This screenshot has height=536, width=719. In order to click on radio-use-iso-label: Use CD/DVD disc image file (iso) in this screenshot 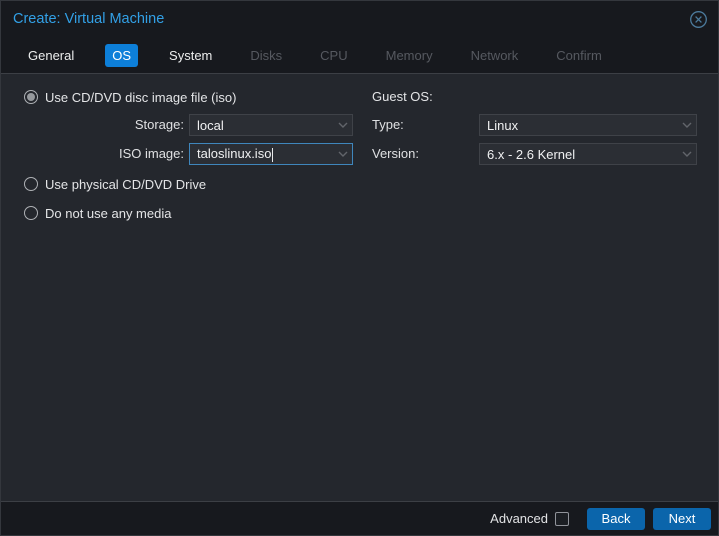, I will do `click(141, 97)`.